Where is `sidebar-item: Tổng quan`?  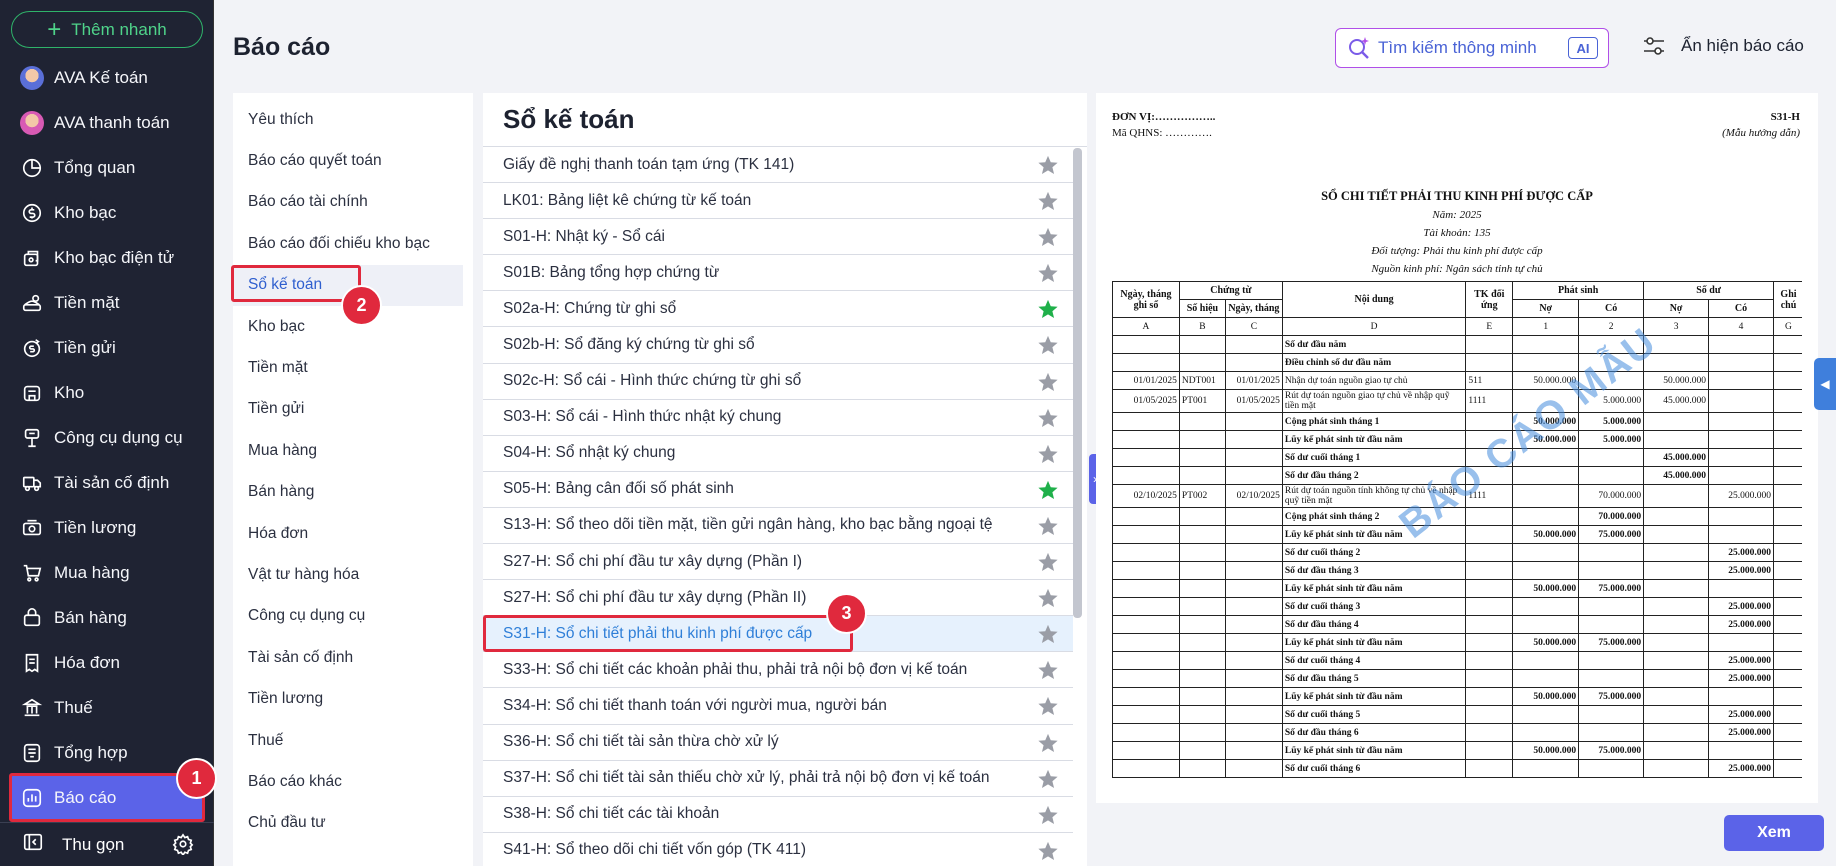 sidebar-item: Tổng quan is located at coordinates (107, 167).